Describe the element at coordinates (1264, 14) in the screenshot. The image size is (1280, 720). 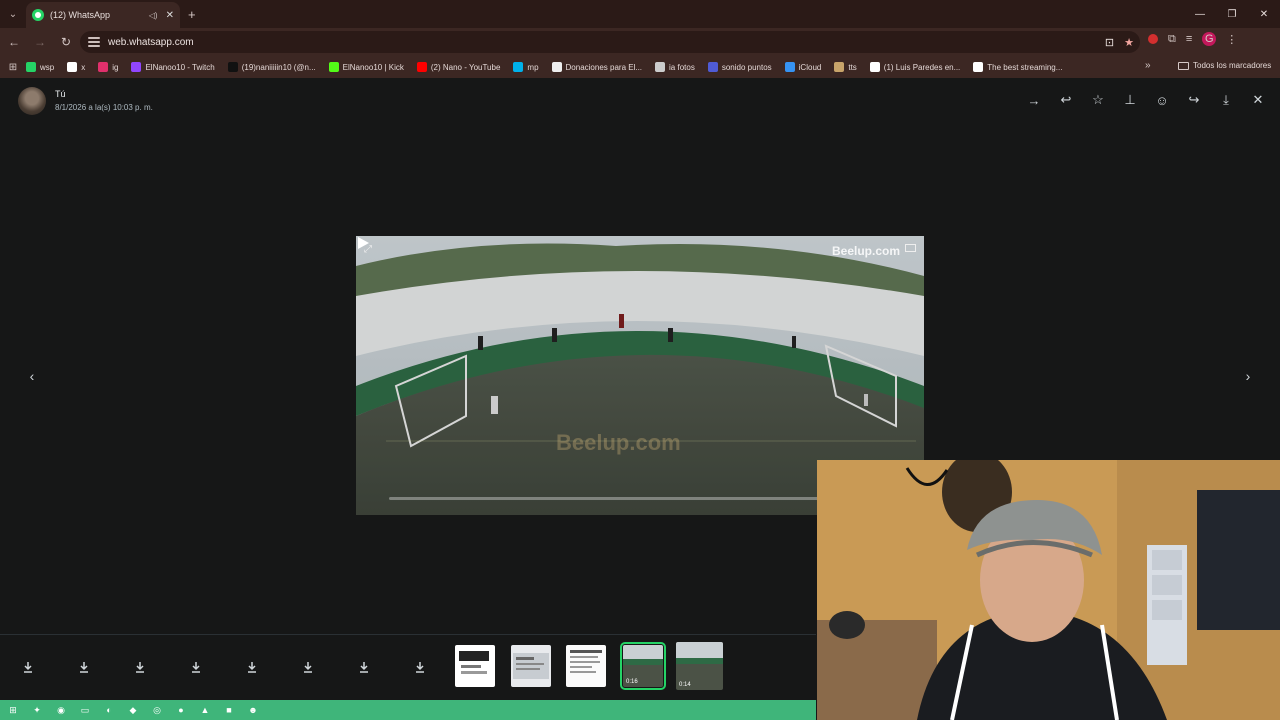
I see `window-close-icon: ✕` at that location.